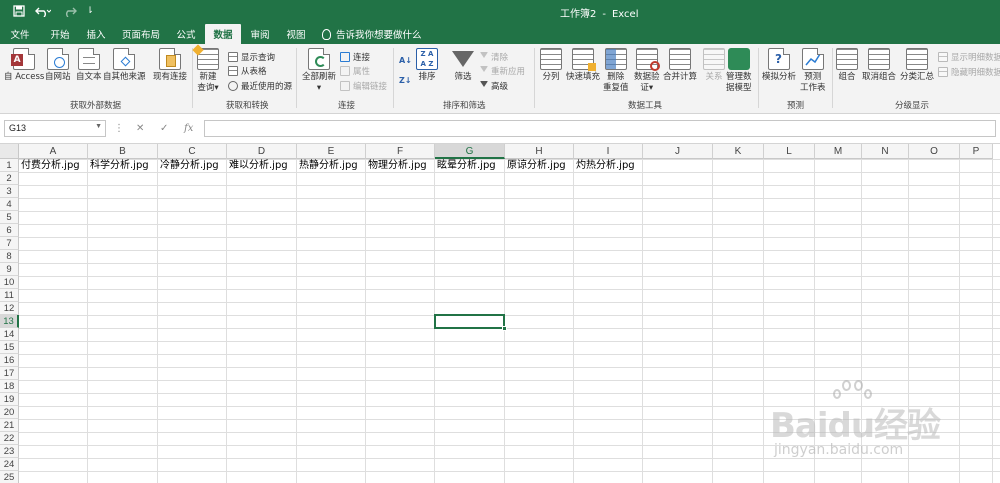 The image size is (1000, 483). I want to click on tab-review: 审阅, so click(260, 34).